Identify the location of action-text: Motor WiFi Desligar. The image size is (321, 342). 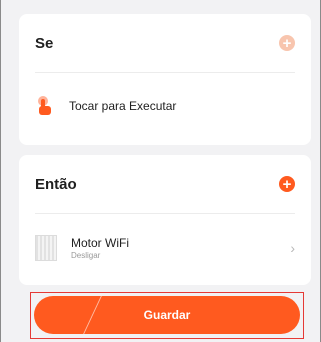
(180, 248).